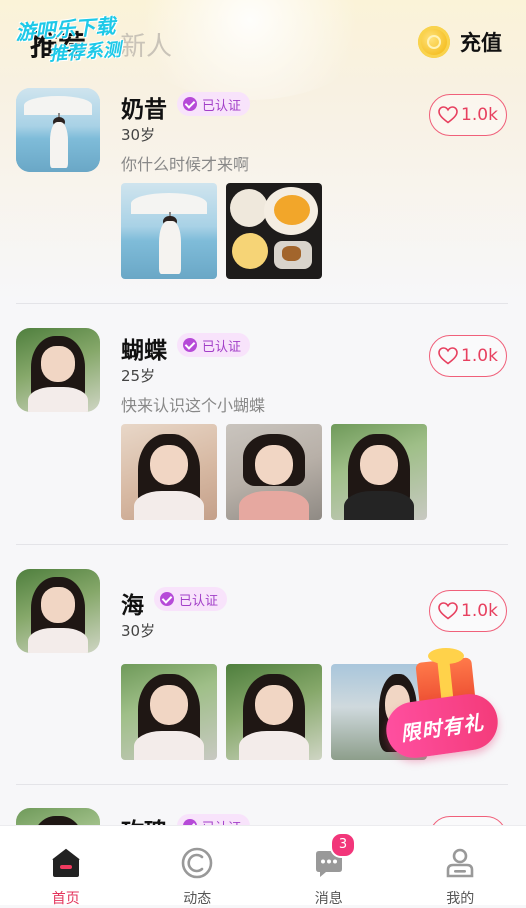 Image resolution: width=526 pixels, height=908 pixels. I want to click on bottom-tab-bar: 首页 动态 消息 我的, so click(263, 865).